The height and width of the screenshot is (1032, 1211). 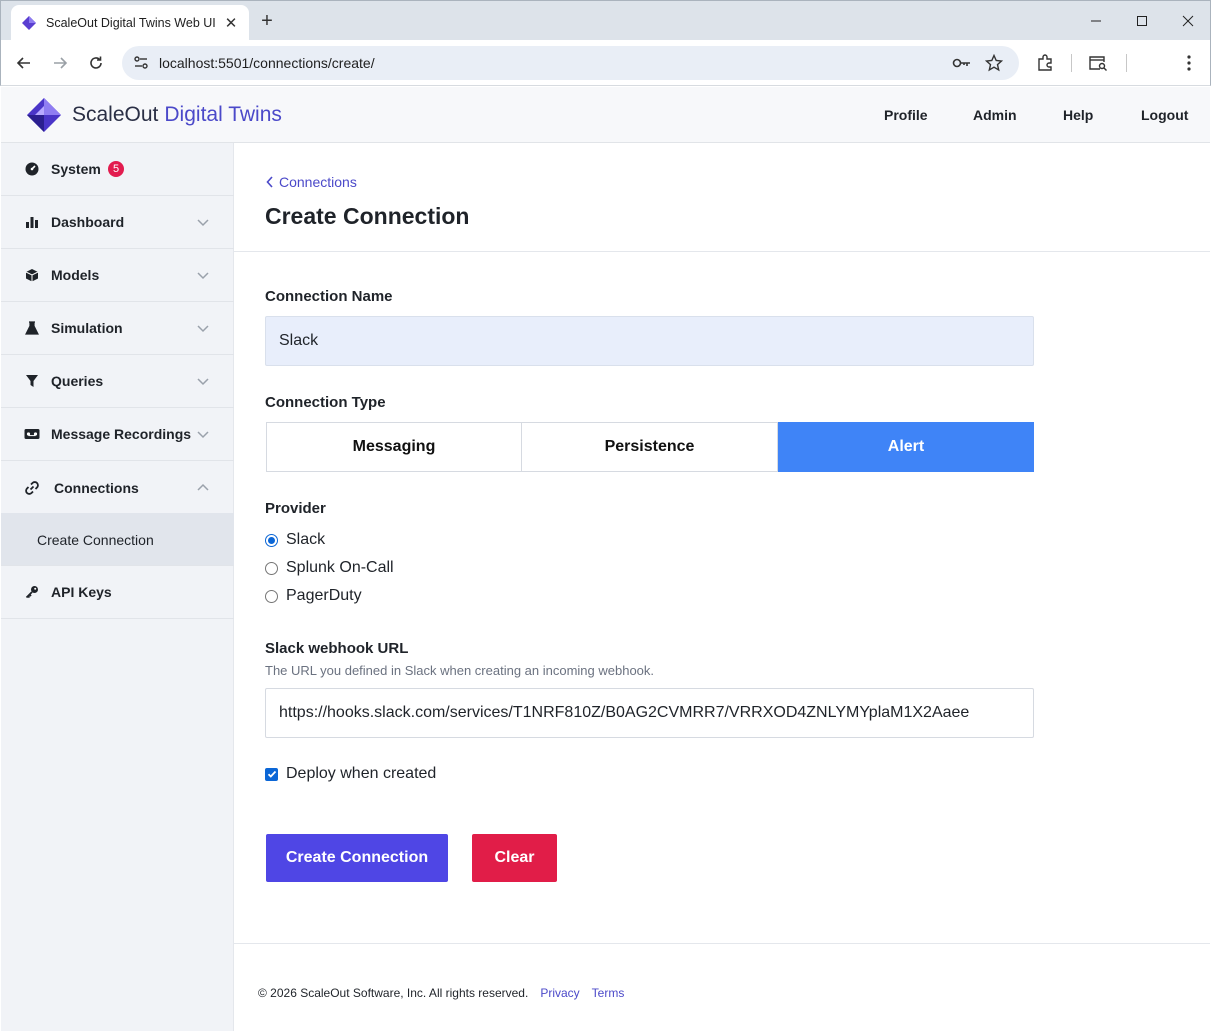 I want to click on chevron-left-icon, so click(x=269, y=182).